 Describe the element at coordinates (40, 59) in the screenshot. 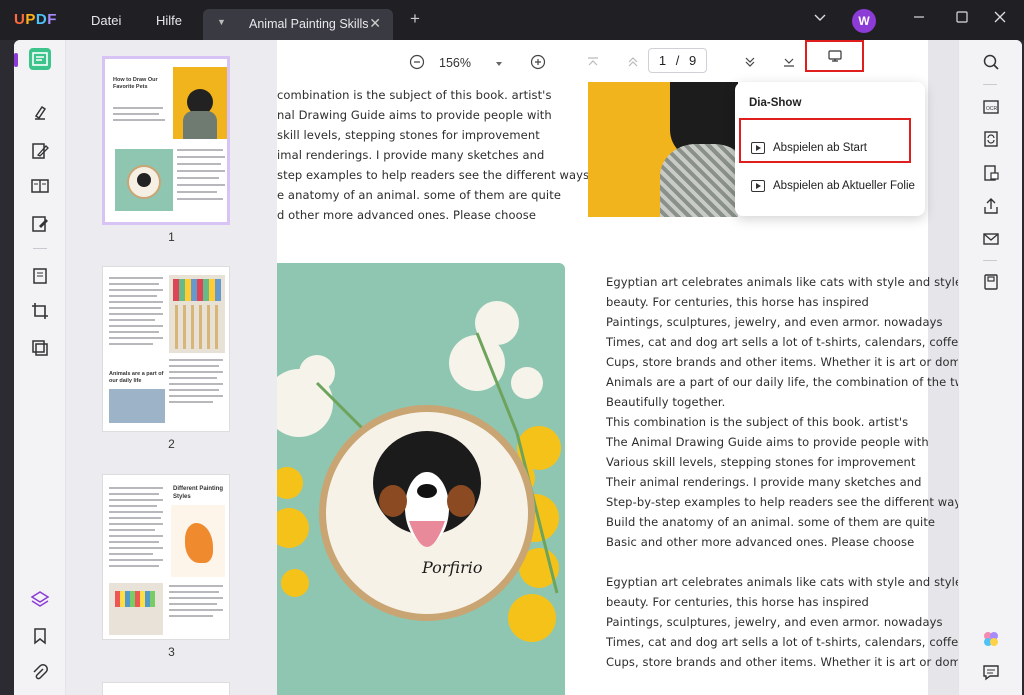

I see `reader-icon` at that location.